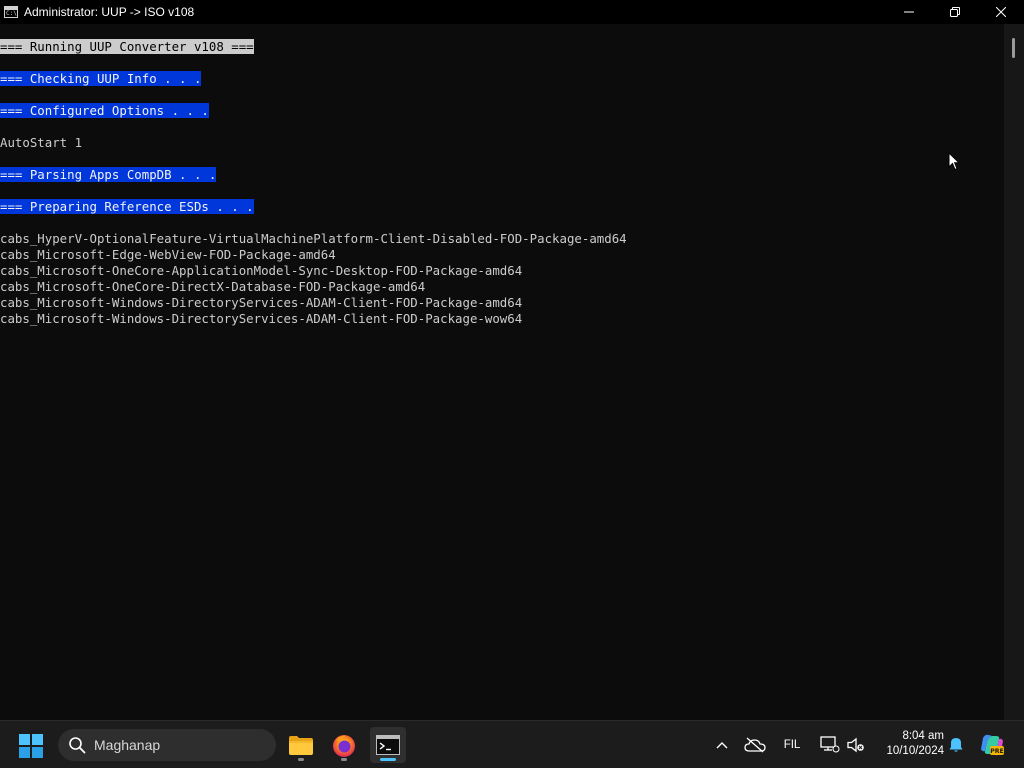  Describe the element at coordinates (109, 12) in the screenshot. I see `window-title: Administrator: UUP -> ISO v108` at that location.